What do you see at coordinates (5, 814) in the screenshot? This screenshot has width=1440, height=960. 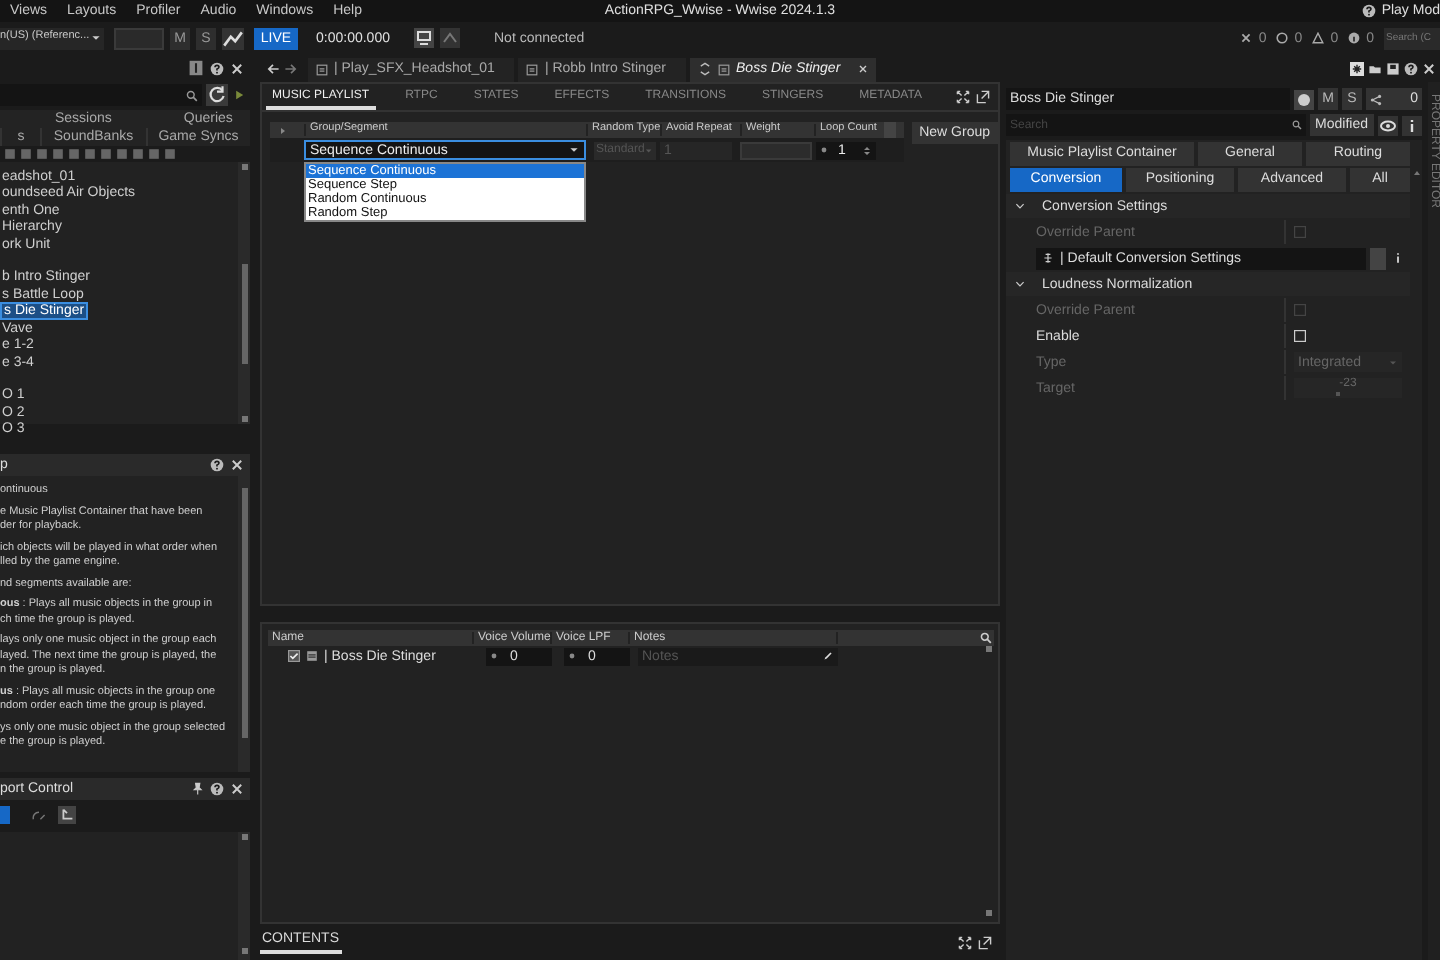 I see `play-button` at bounding box center [5, 814].